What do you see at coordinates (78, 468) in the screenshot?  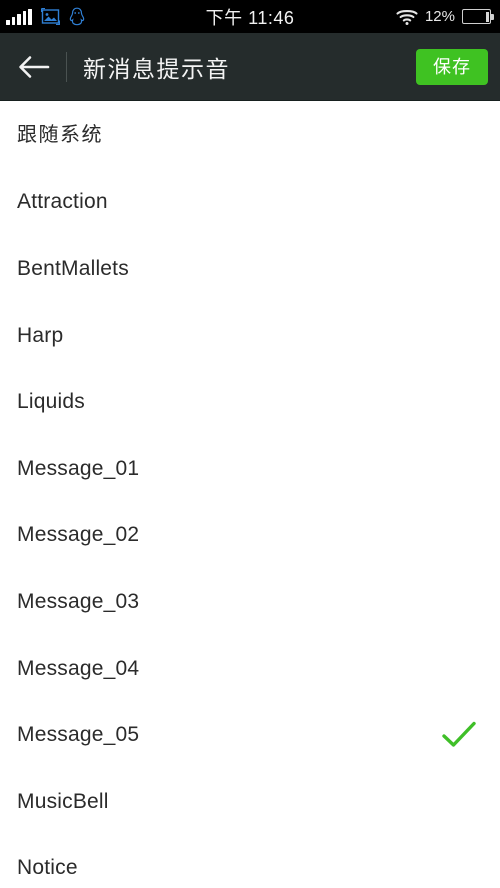 I see `list-item-label: Message_01` at bounding box center [78, 468].